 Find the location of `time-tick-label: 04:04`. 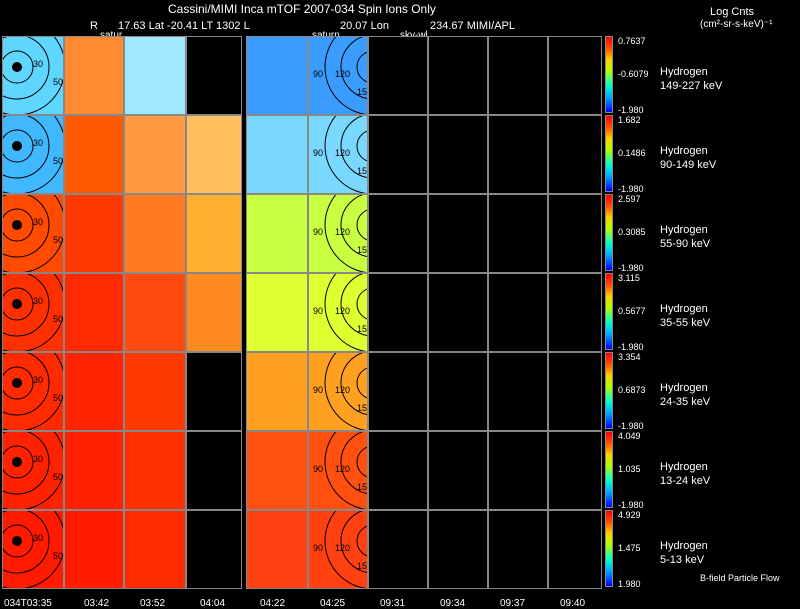

time-tick-label: 04:04 is located at coordinates (213, 603).